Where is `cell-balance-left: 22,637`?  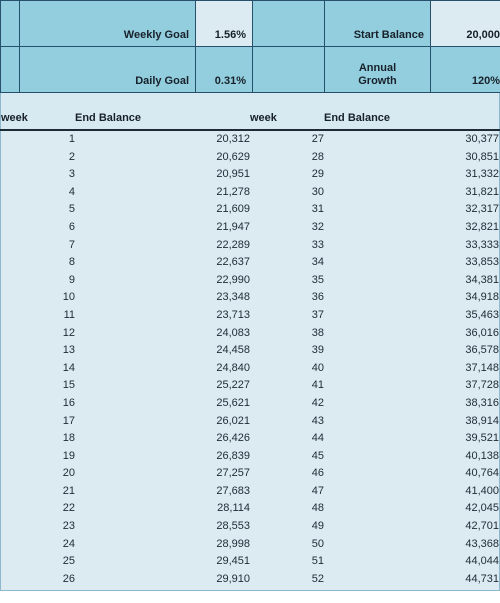
cell-balance-left: 22,637 is located at coordinates (233, 262).